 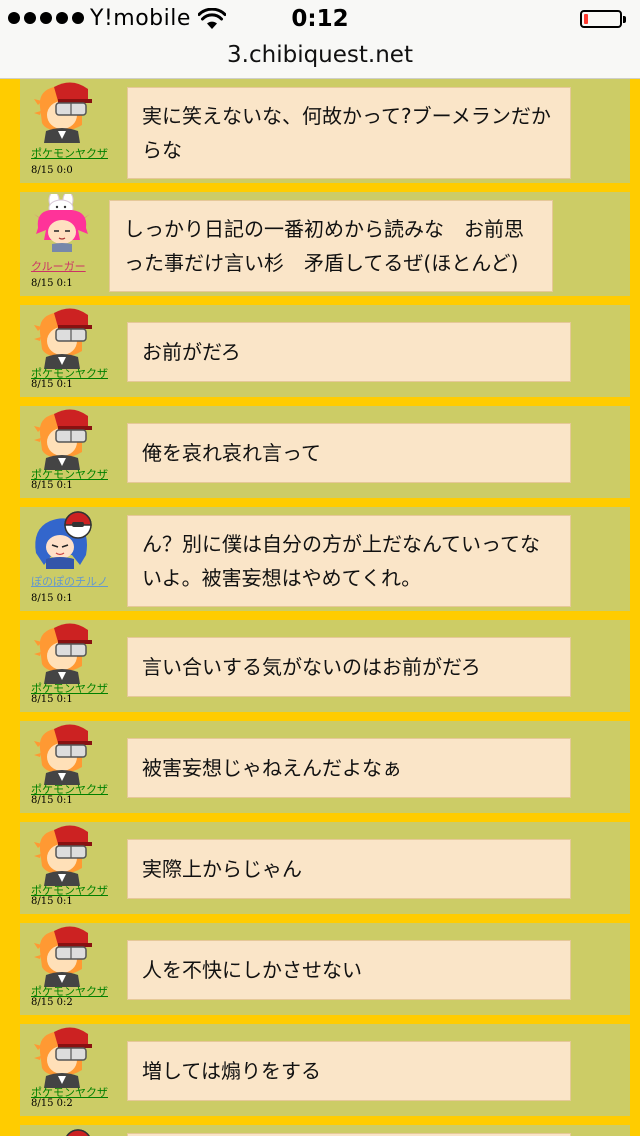 What do you see at coordinates (62, 225) in the screenshot?
I see `kruger-avatar-icon` at bounding box center [62, 225].